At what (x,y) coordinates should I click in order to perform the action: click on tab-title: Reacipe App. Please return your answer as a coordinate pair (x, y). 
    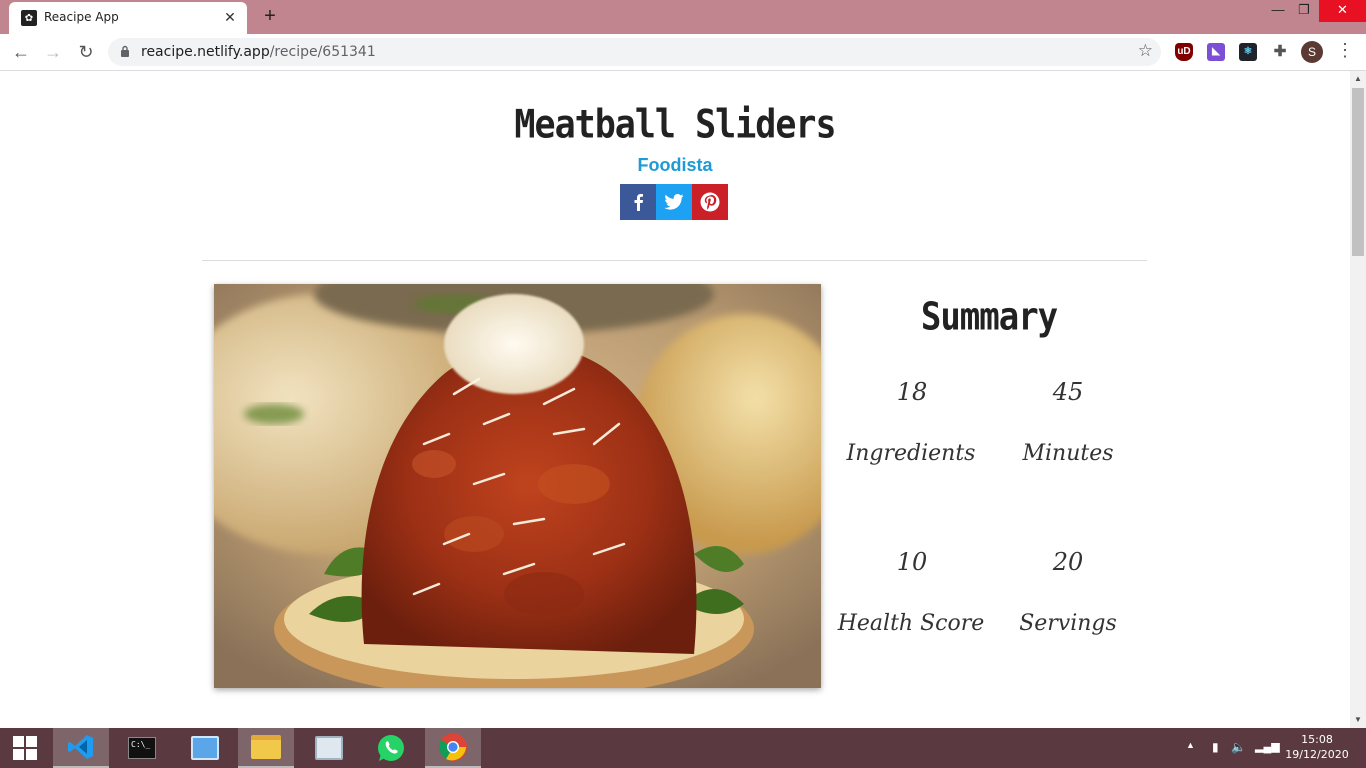
    Looking at the image, I should click on (81, 17).